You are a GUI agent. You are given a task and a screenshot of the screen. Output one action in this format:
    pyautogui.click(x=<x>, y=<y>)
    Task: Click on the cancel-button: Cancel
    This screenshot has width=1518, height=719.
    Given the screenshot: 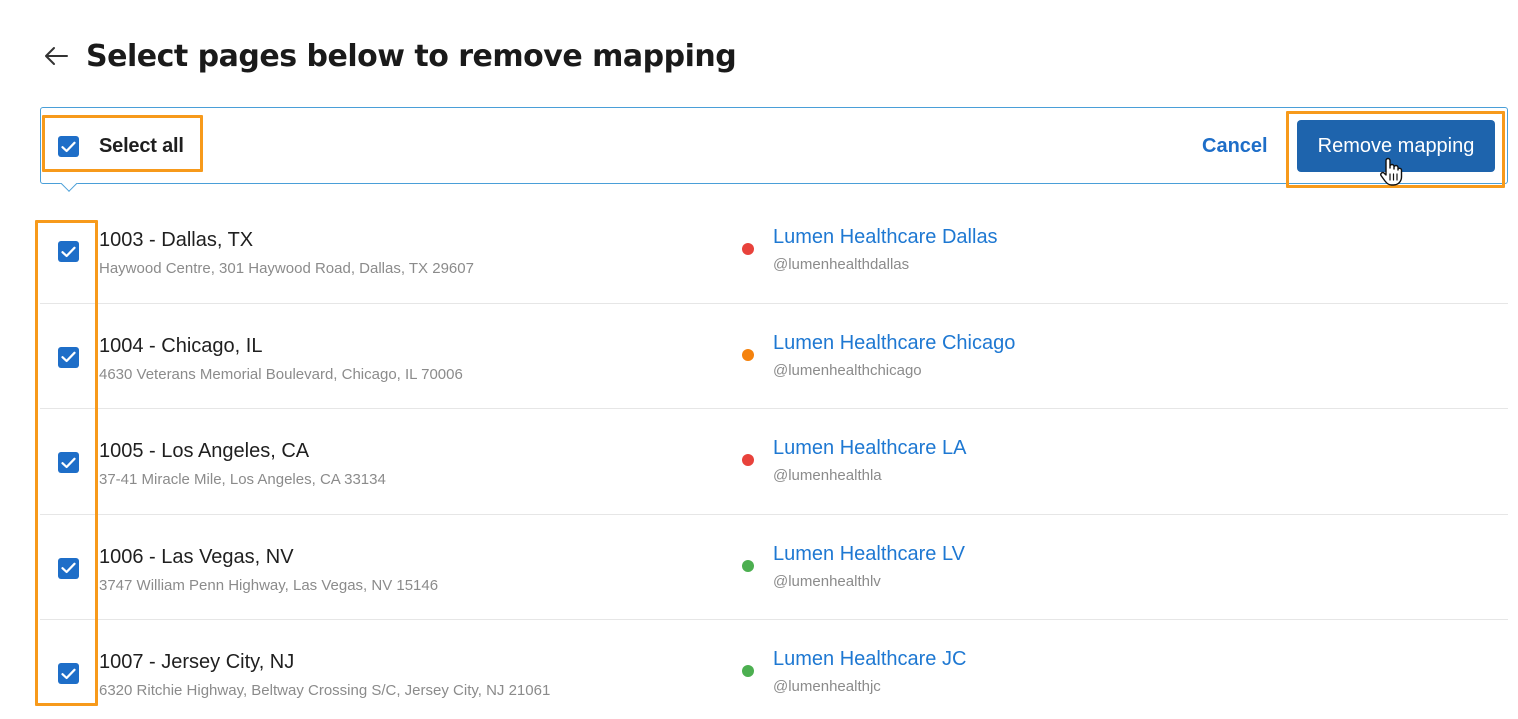 What is the action you would take?
    pyautogui.click(x=1235, y=146)
    